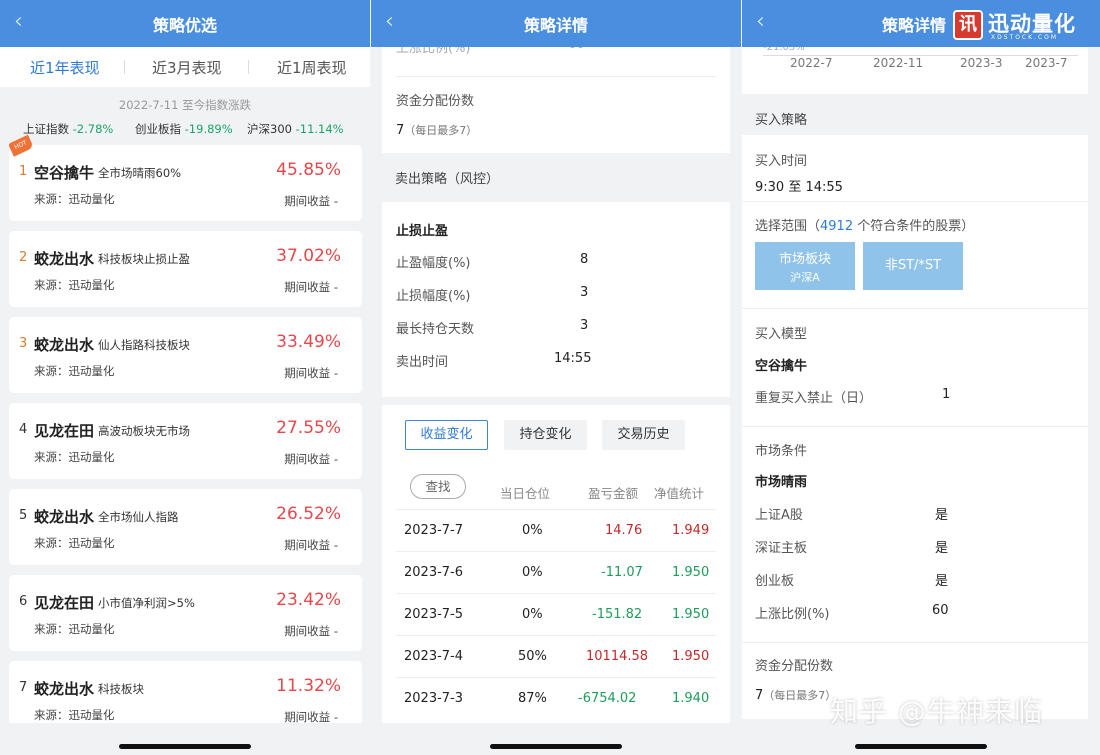 The height and width of the screenshot is (755, 1100). What do you see at coordinates (308, 256) in the screenshot?
I see `strategy-return: 37.02%` at bounding box center [308, 256].